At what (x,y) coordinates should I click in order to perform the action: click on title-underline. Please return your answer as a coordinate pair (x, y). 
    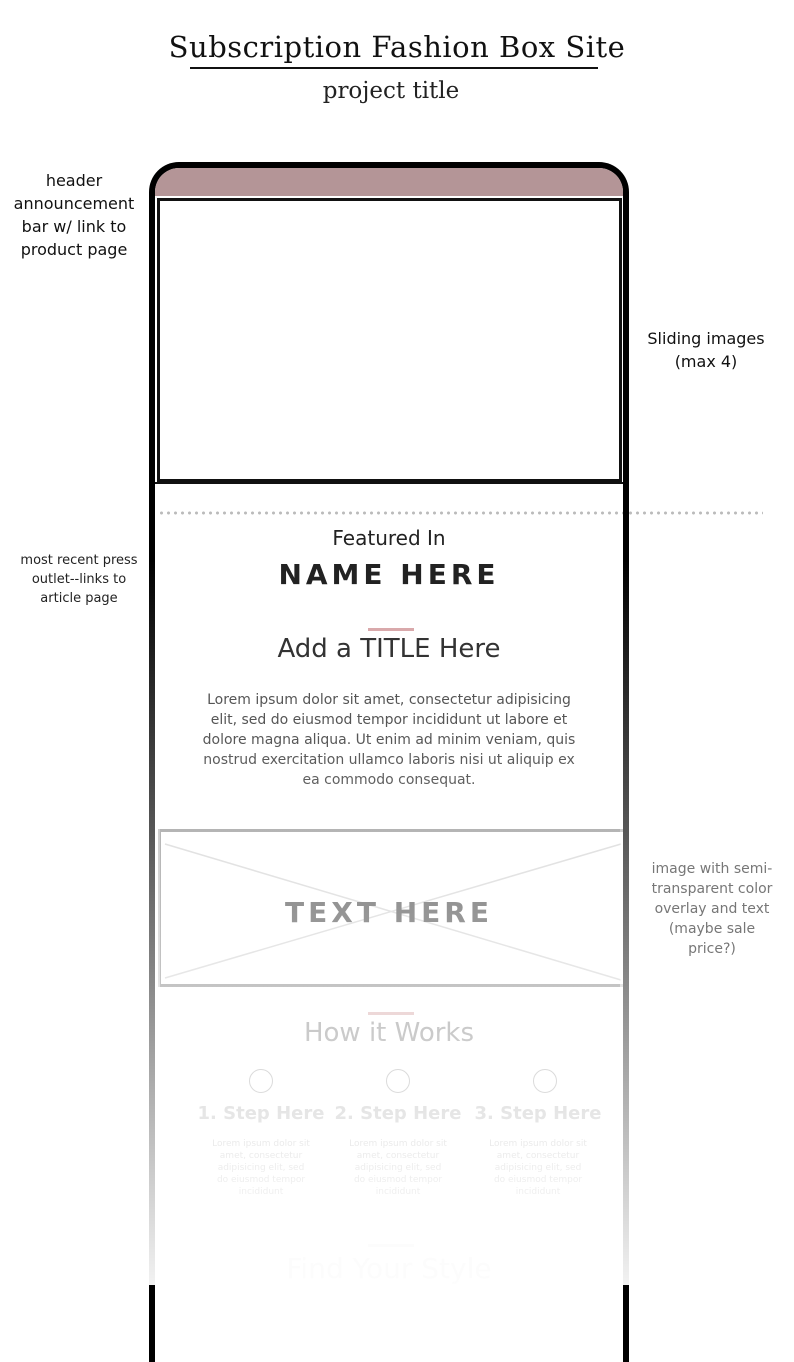
    Looking at the image, I should click on (394, 68).